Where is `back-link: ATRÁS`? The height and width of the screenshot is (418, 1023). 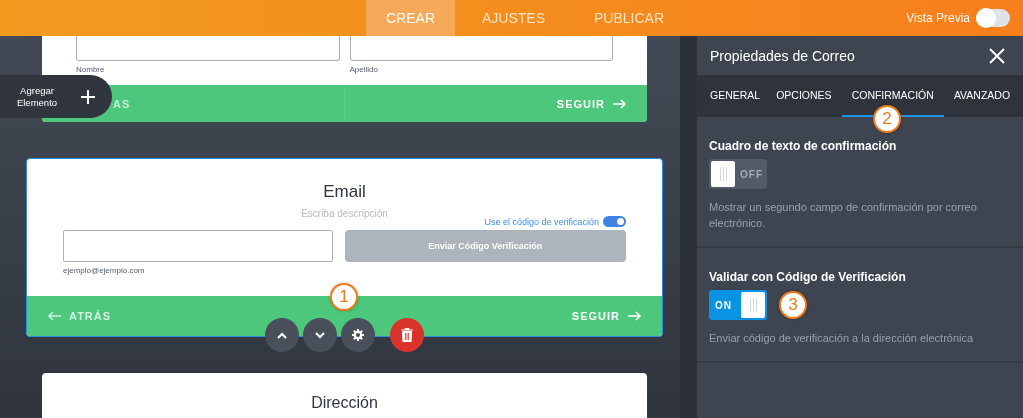 back-link: ATRÁS is located at coordinates (79, 316).